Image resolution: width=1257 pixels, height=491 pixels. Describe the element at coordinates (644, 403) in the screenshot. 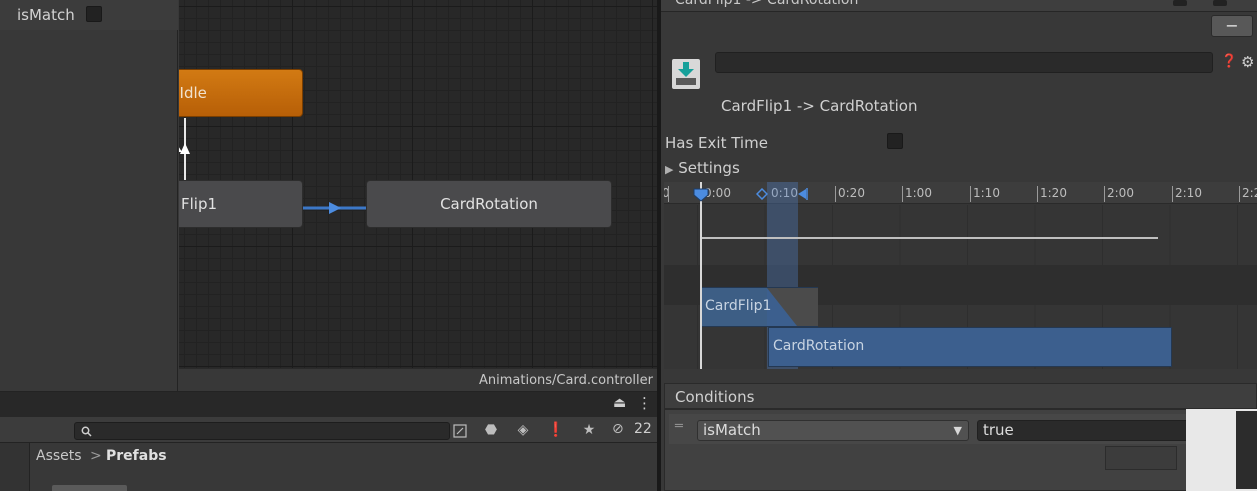

I see `kebab-menu-icon: ⋮` at that location.